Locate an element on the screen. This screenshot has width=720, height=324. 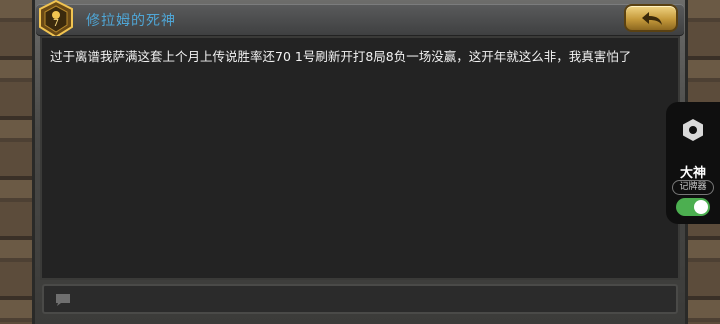
rank-level: 7 is located at coordinates (56, 23).